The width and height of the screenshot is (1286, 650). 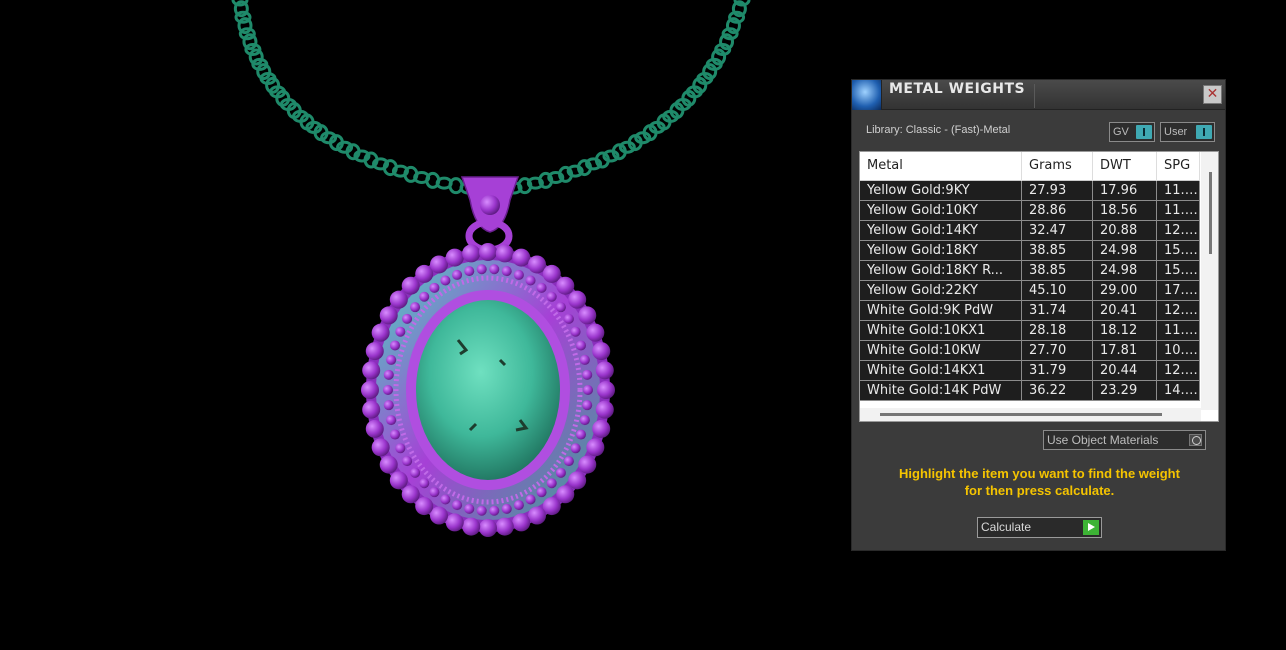 I want to click on column-header-metal: Metal, so click(x=941, y=166).